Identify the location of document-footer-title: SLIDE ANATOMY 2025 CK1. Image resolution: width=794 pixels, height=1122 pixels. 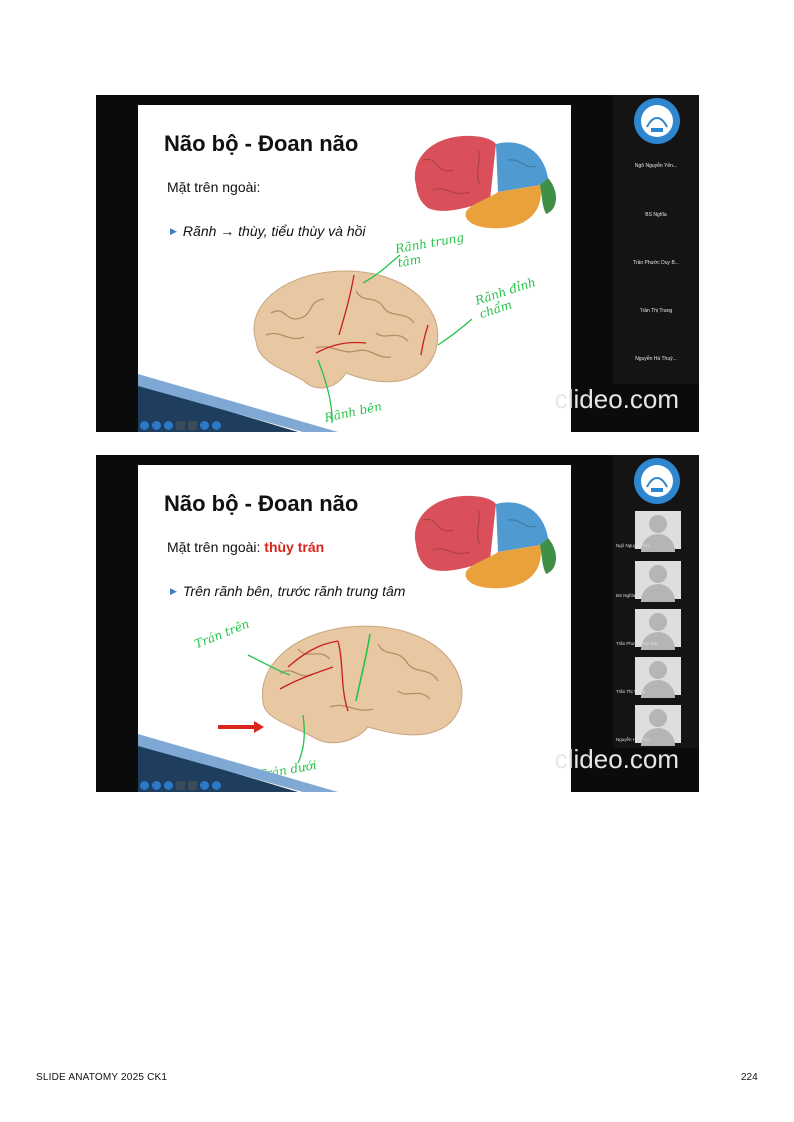
(102, 1077).